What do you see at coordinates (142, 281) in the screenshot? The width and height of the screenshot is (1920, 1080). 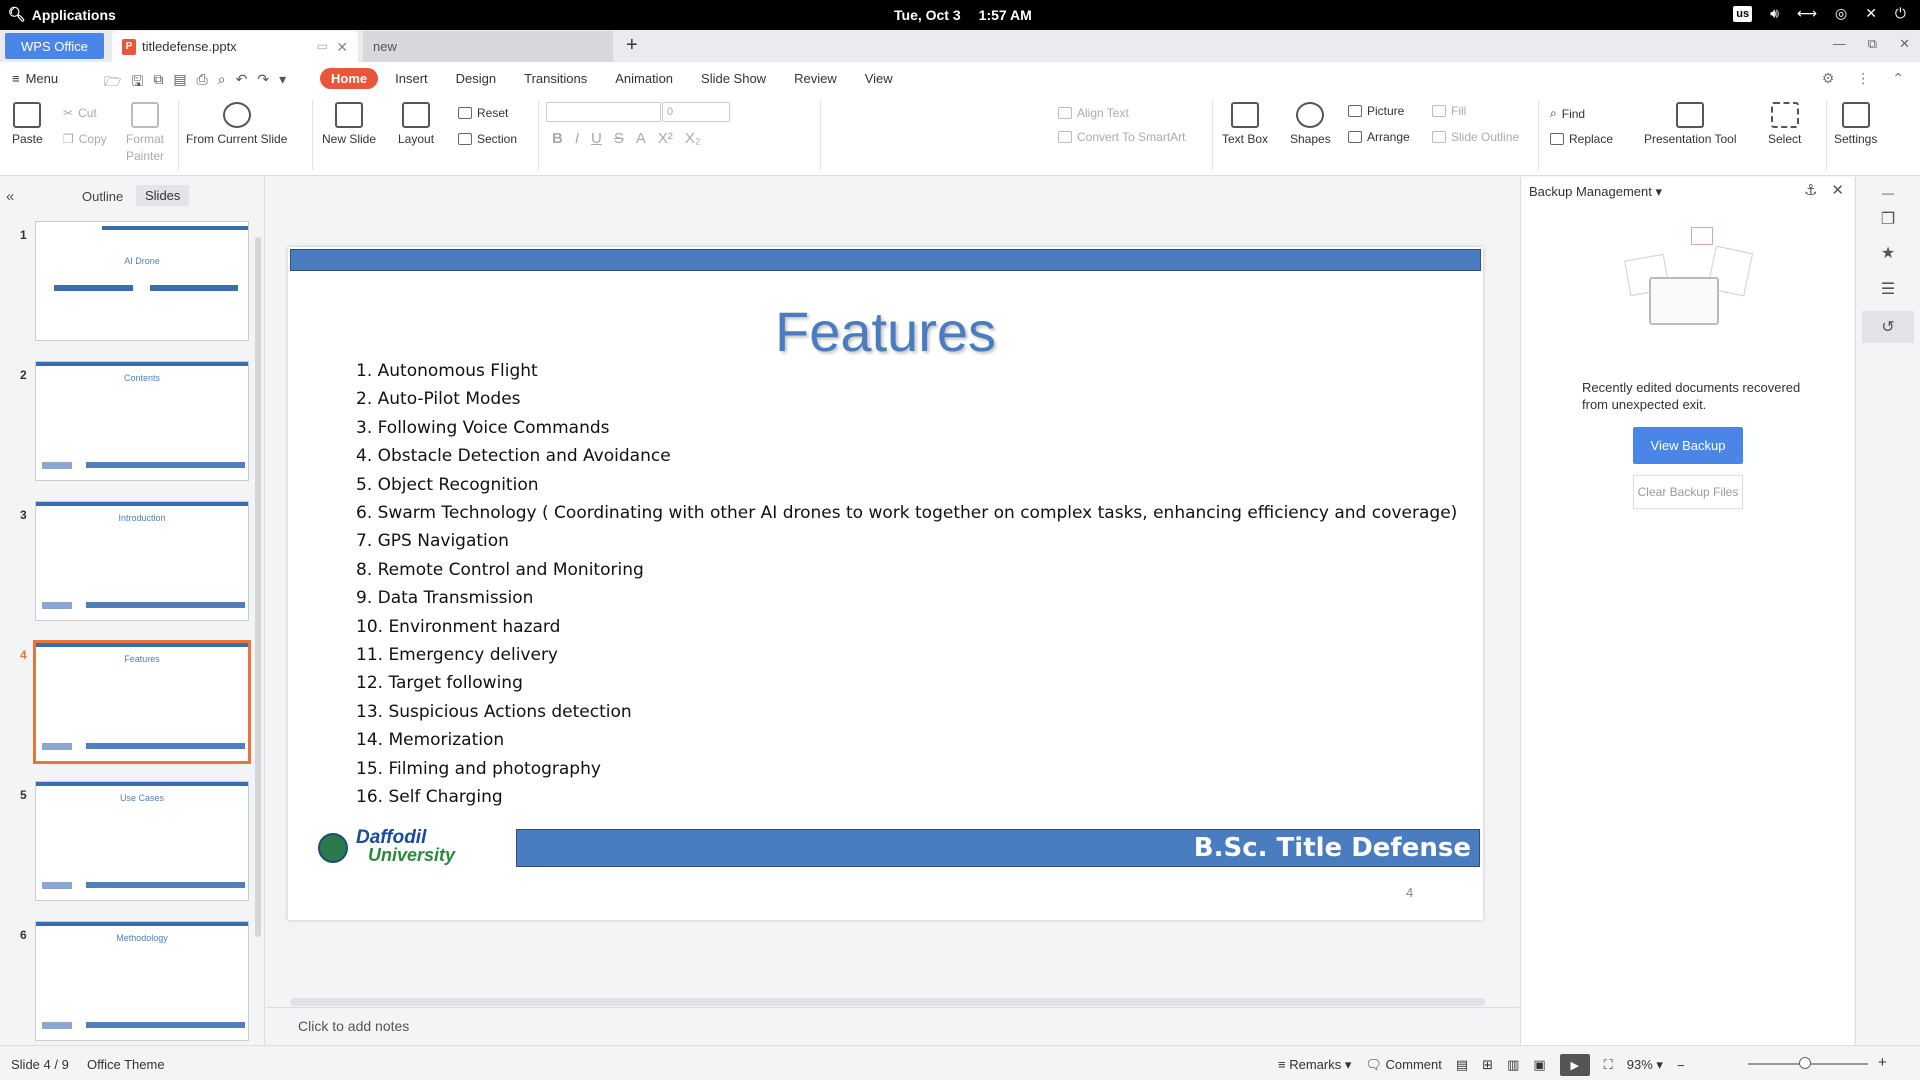 I see `slide-thumbnail-1: AI Drone` at bounding box center [142, 281].